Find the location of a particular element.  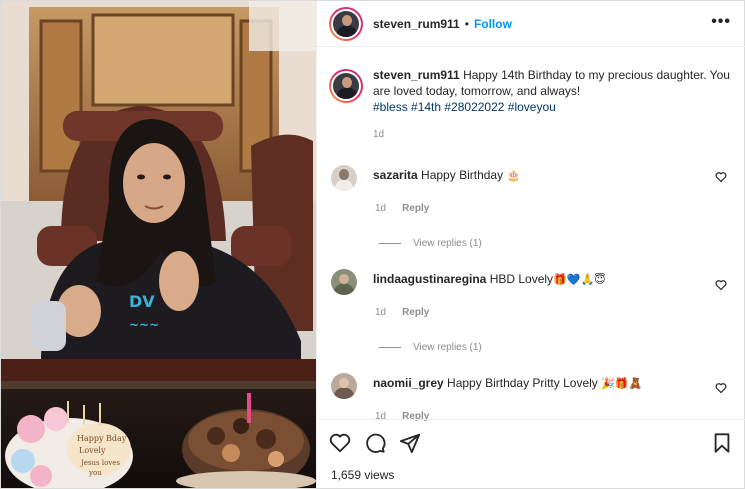

comment-text: Happy Birthday Pritty Lovely is located at coordinates (522, 383).